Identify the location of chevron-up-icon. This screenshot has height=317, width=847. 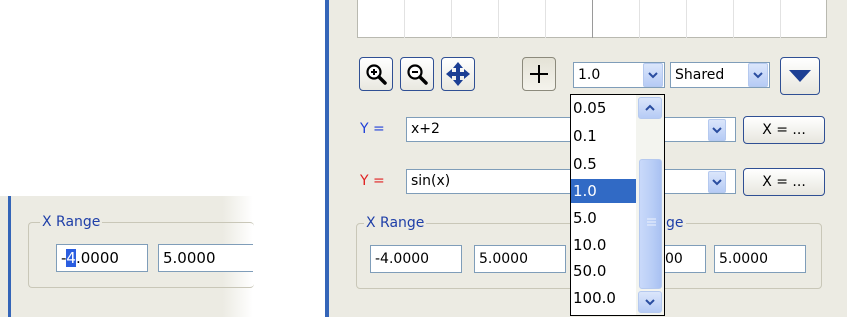
(650, 107).